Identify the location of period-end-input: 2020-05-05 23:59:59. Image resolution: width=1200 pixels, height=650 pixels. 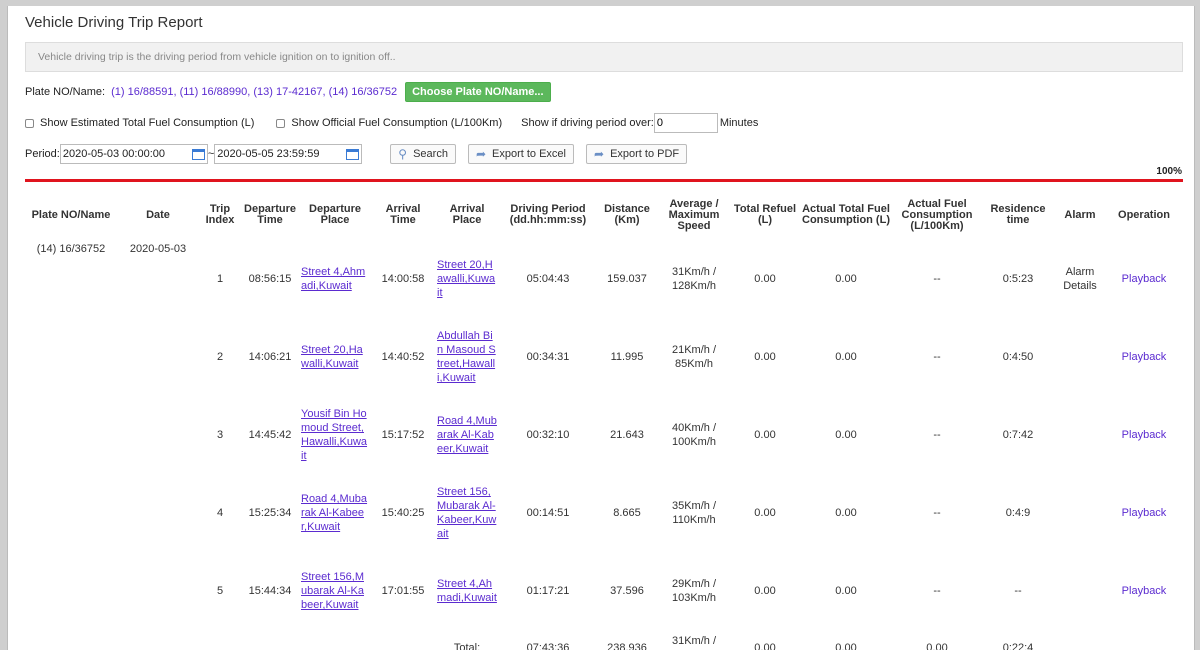
(288, 154).